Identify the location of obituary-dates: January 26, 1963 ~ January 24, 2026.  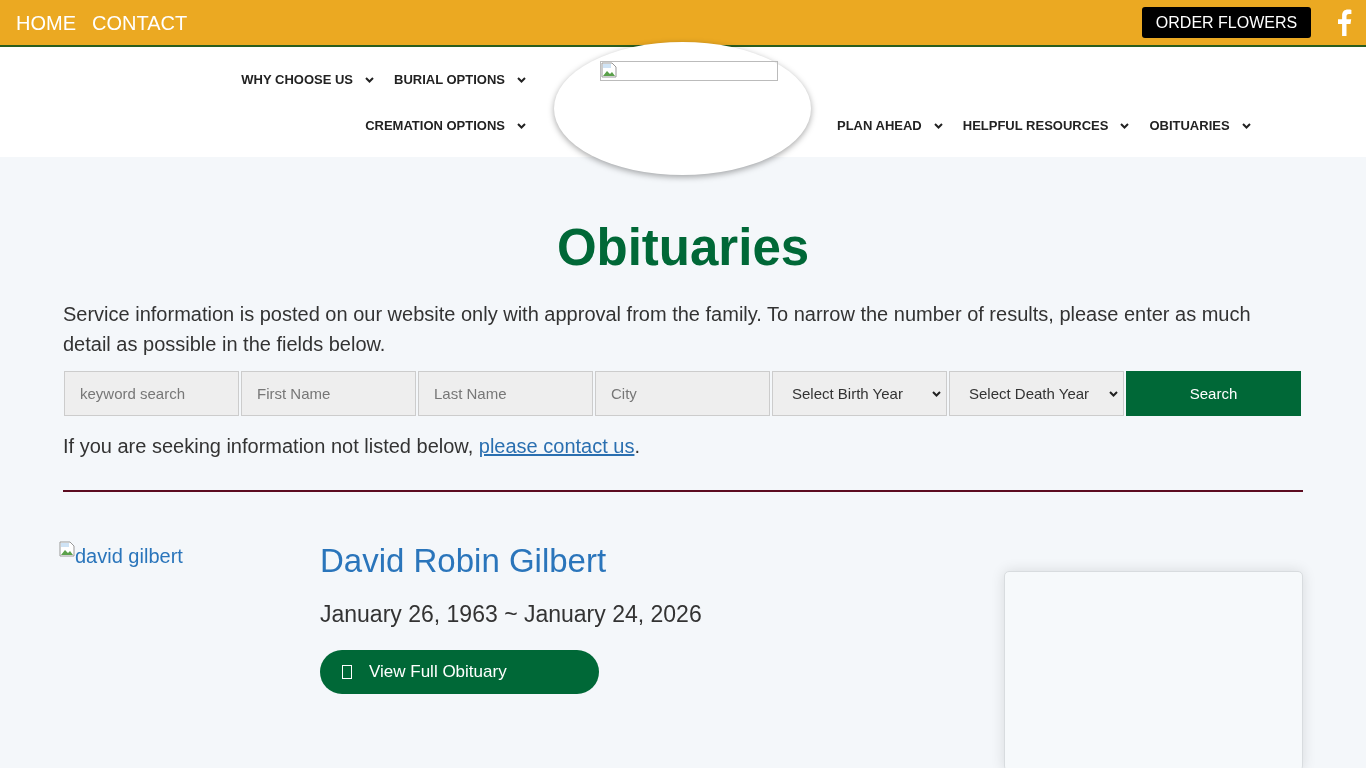
(511, 614).